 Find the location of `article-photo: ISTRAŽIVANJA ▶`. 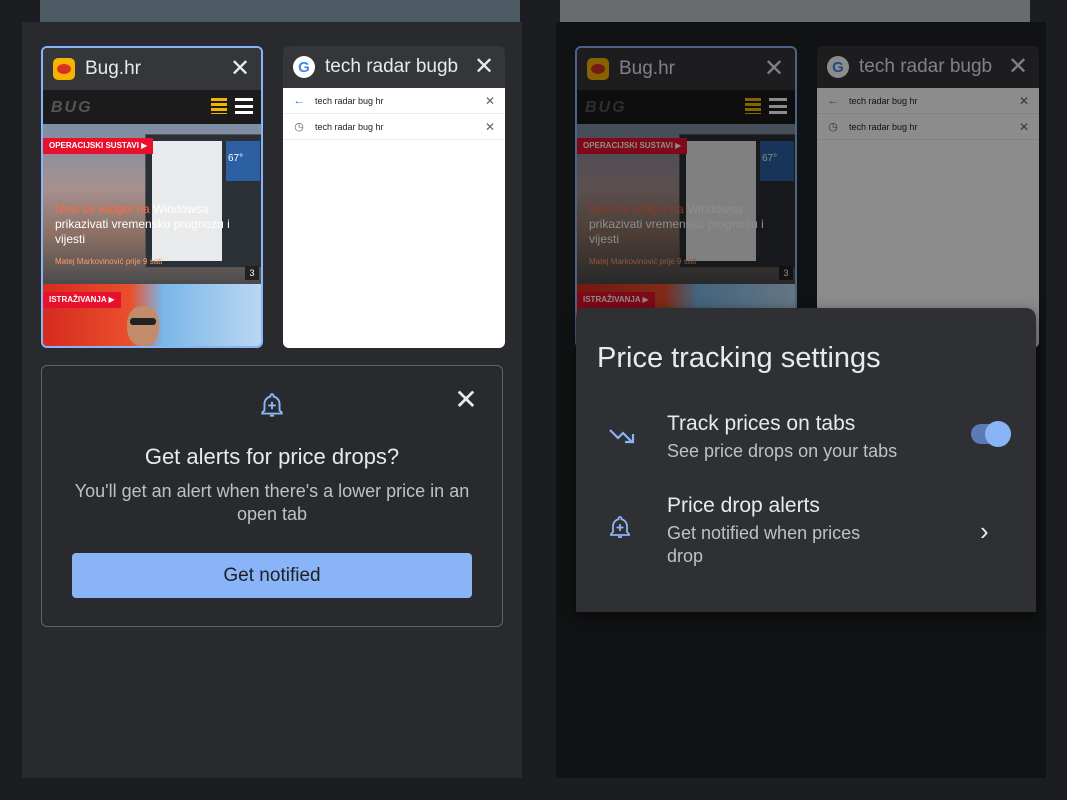

article-photo: ISTRAŽIVANJA ▶ is located at coordinates (152, 315).